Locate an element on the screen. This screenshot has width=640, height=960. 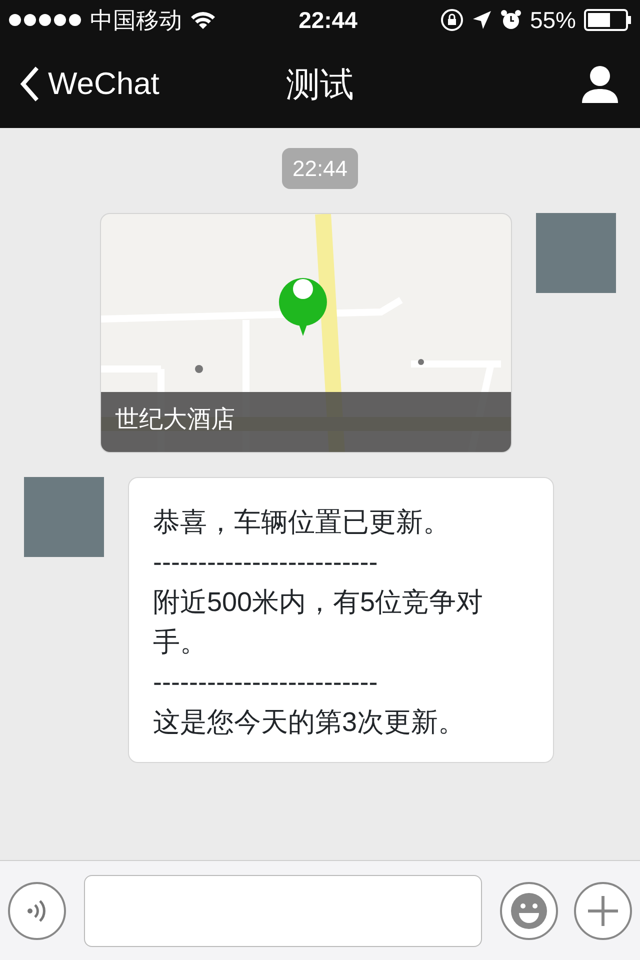
battery-icon is located at coordinates (608, 20).